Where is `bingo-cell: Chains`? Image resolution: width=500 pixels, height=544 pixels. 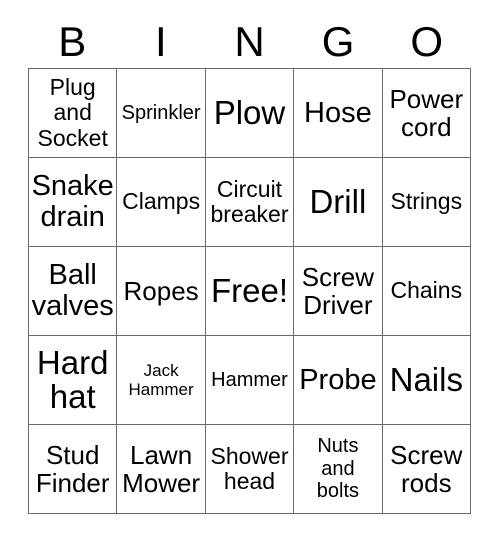
bingo-cell: Chains is located at coordinates (426, 291).